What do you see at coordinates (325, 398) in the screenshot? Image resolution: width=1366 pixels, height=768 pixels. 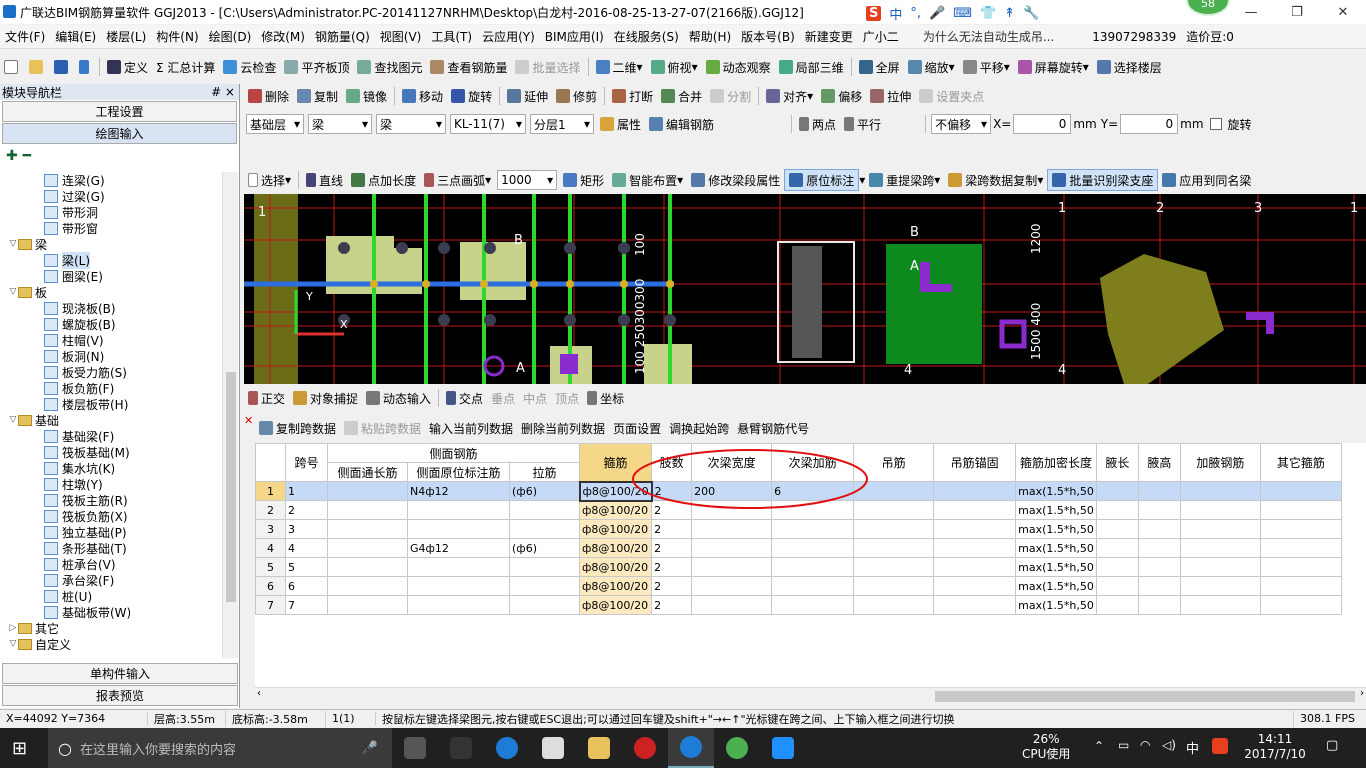 I see `object-snap-button: 对象捕捉` at bounding box center [325, 398].